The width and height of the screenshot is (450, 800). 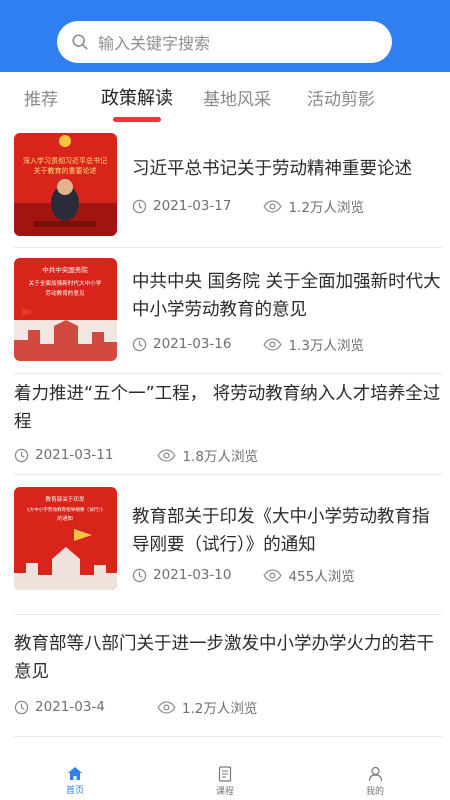 What do you see at coordinates (70, 707) in the screenshot?
I see `article-date: 2021-03-4` at bounding box center [70, 707].